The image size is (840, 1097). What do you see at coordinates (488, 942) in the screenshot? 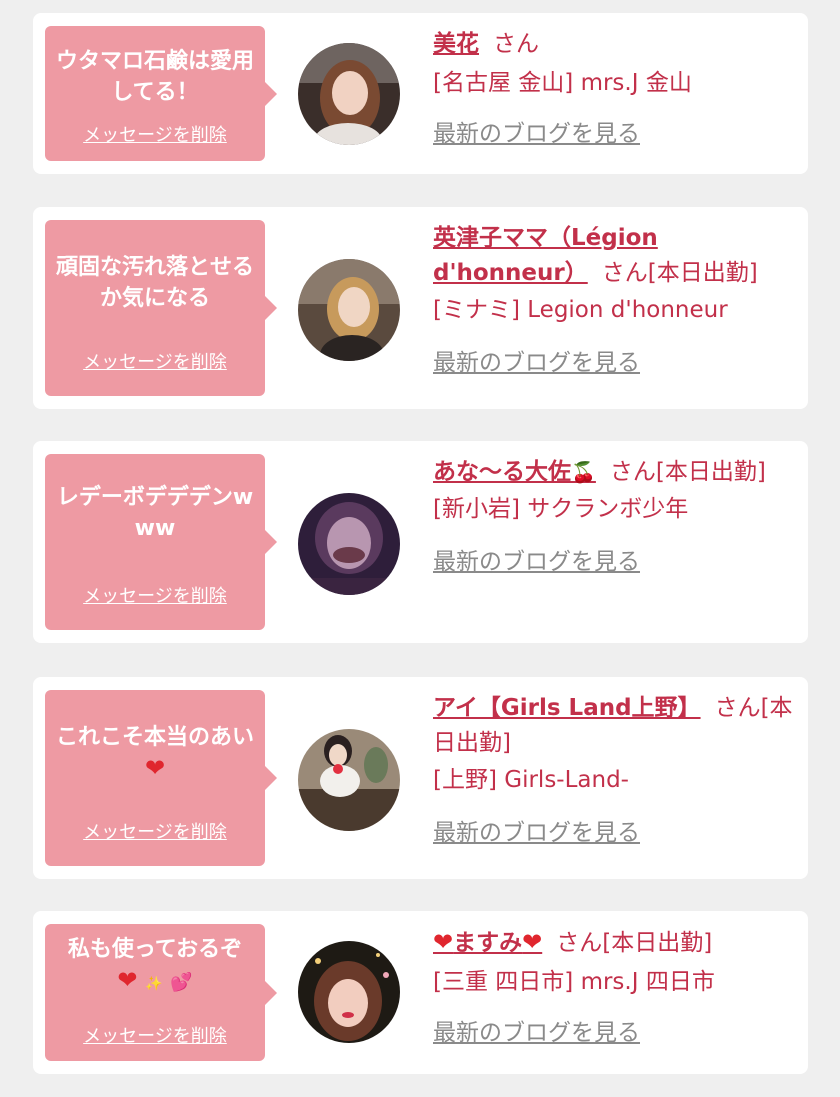
I see `cast-name-link: ❤ますみ❤` at bounding box center [488, 942].